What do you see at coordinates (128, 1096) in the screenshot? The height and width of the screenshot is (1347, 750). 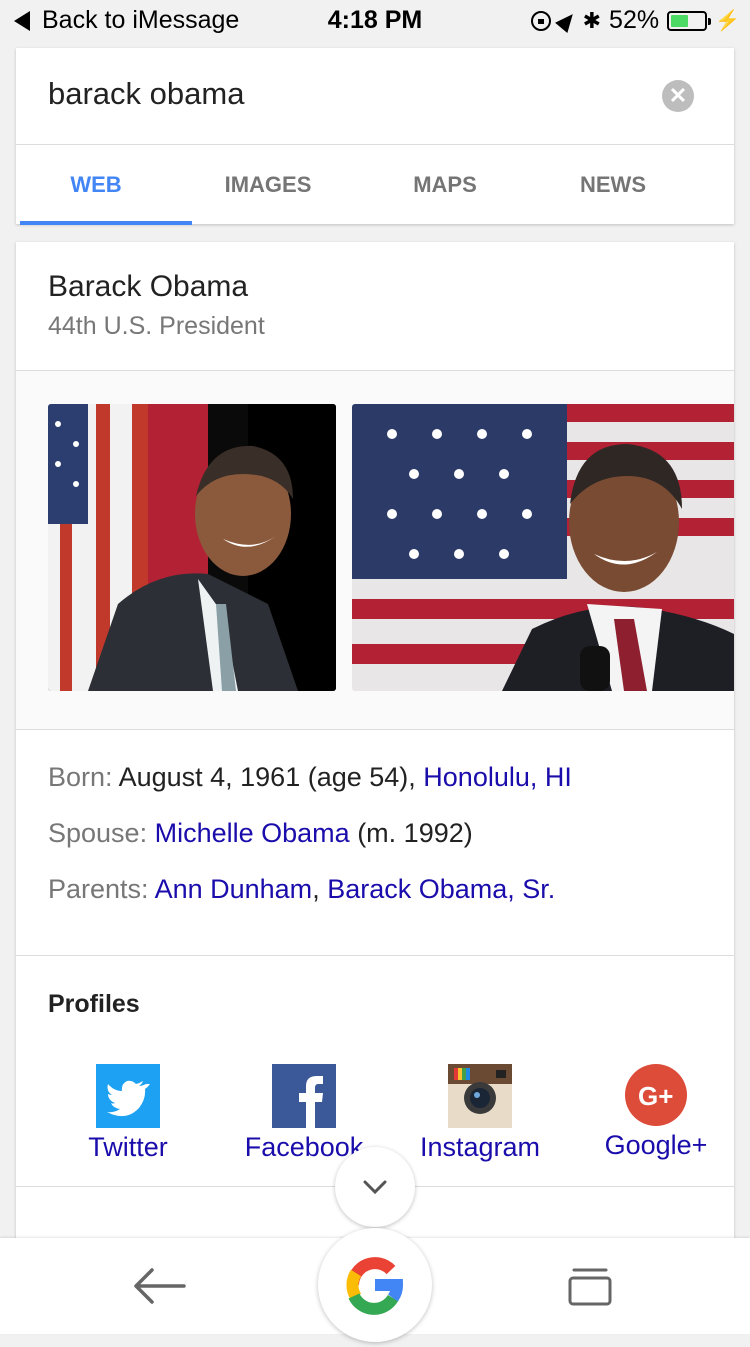 I see `twitter-icon` at bounding box center [128, 1096].